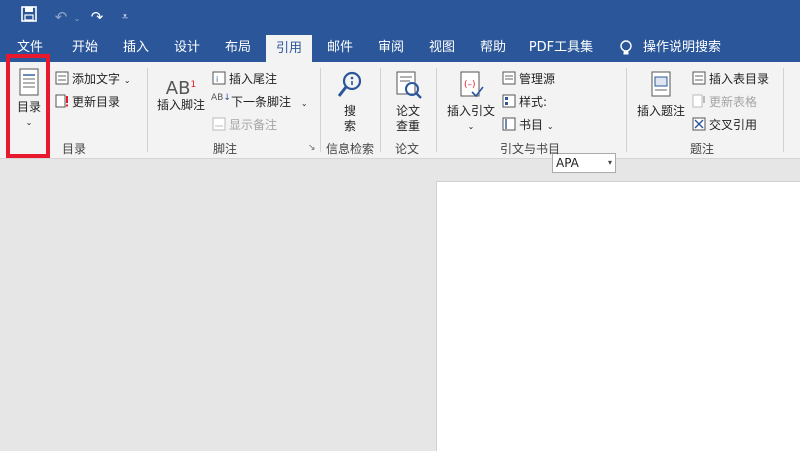  I want to click on tab-help: 帮助, so click(493, 48).